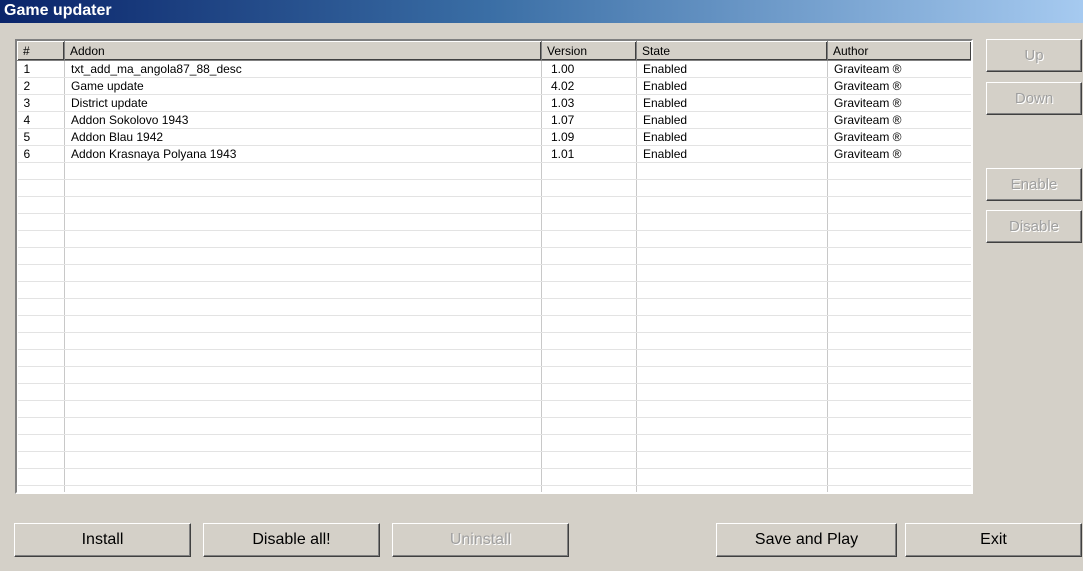 Image resolution: width=1083 pixels, height=571 pixels. What do you see at coordinates (303, 51) in the screenshot?
I see `column-header-addon: Addon` at bounding box center [303, 51].